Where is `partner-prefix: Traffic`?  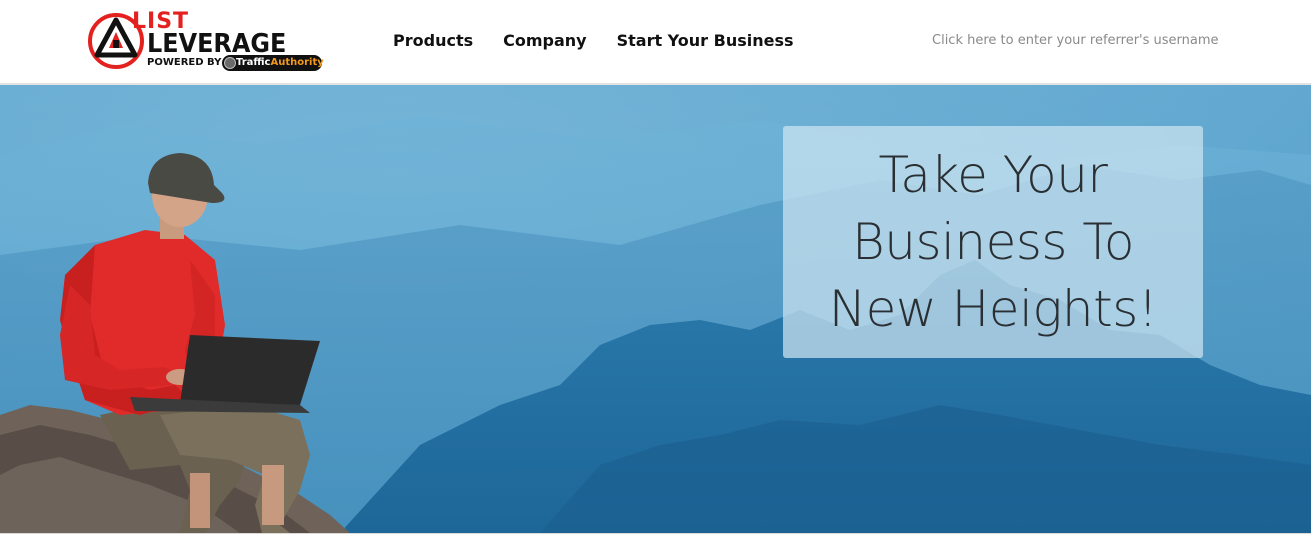
partner-prefix: Traffic is located at coordinates (253, 62).